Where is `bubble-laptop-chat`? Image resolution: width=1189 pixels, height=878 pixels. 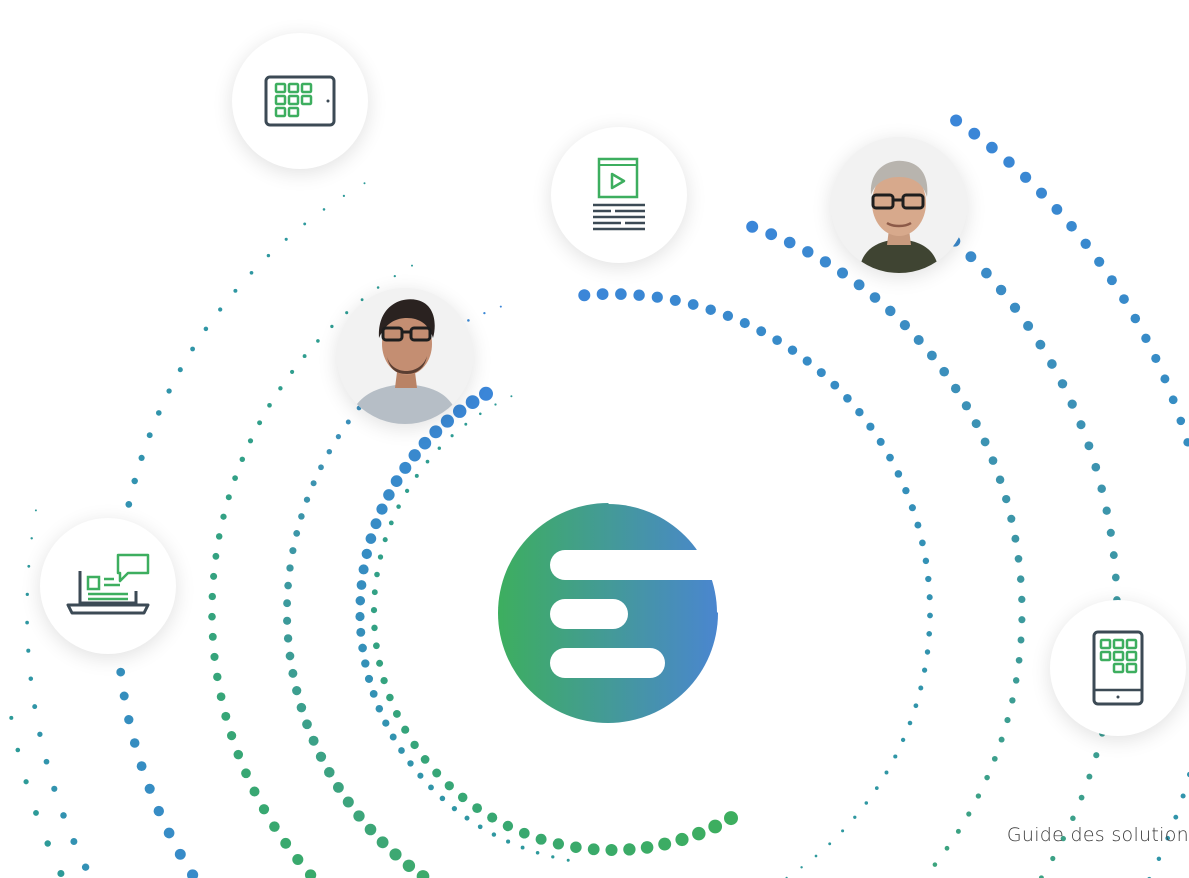
bubble-laptop-chat is located at coordinates (108, 586).